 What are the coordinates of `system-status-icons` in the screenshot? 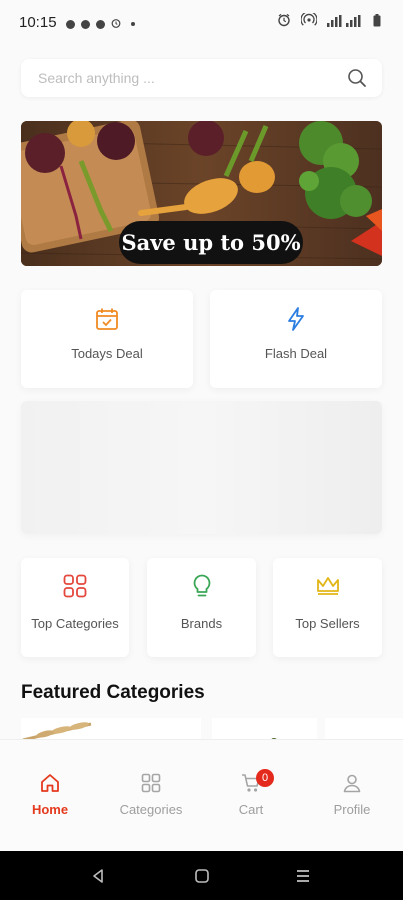 It's located at (329, 21).